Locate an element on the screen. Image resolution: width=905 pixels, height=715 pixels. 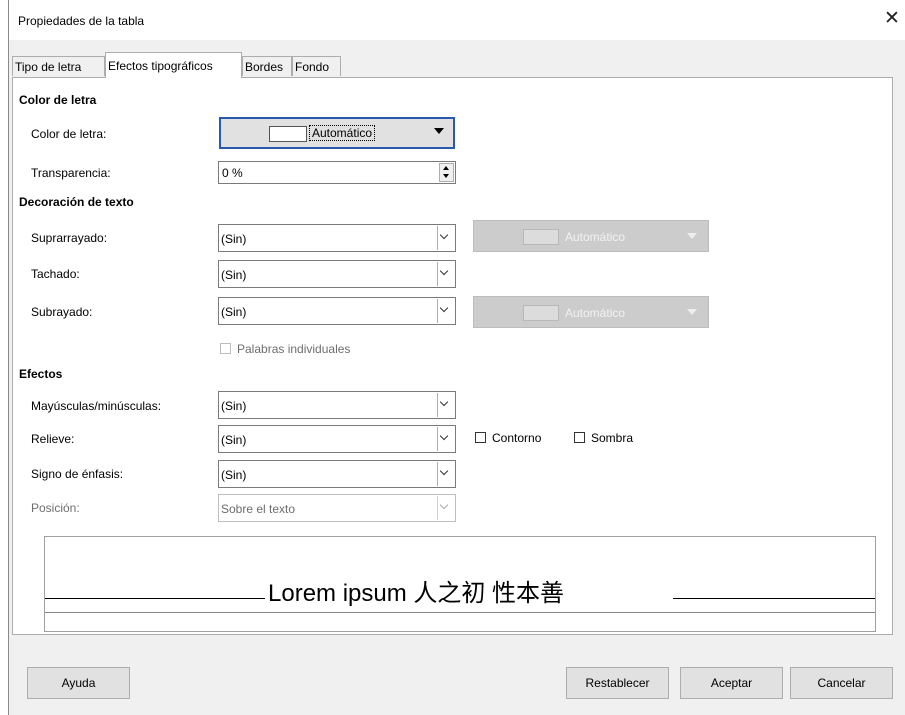
emphasis-value: (Sin) is located at coordinates (234, 475).